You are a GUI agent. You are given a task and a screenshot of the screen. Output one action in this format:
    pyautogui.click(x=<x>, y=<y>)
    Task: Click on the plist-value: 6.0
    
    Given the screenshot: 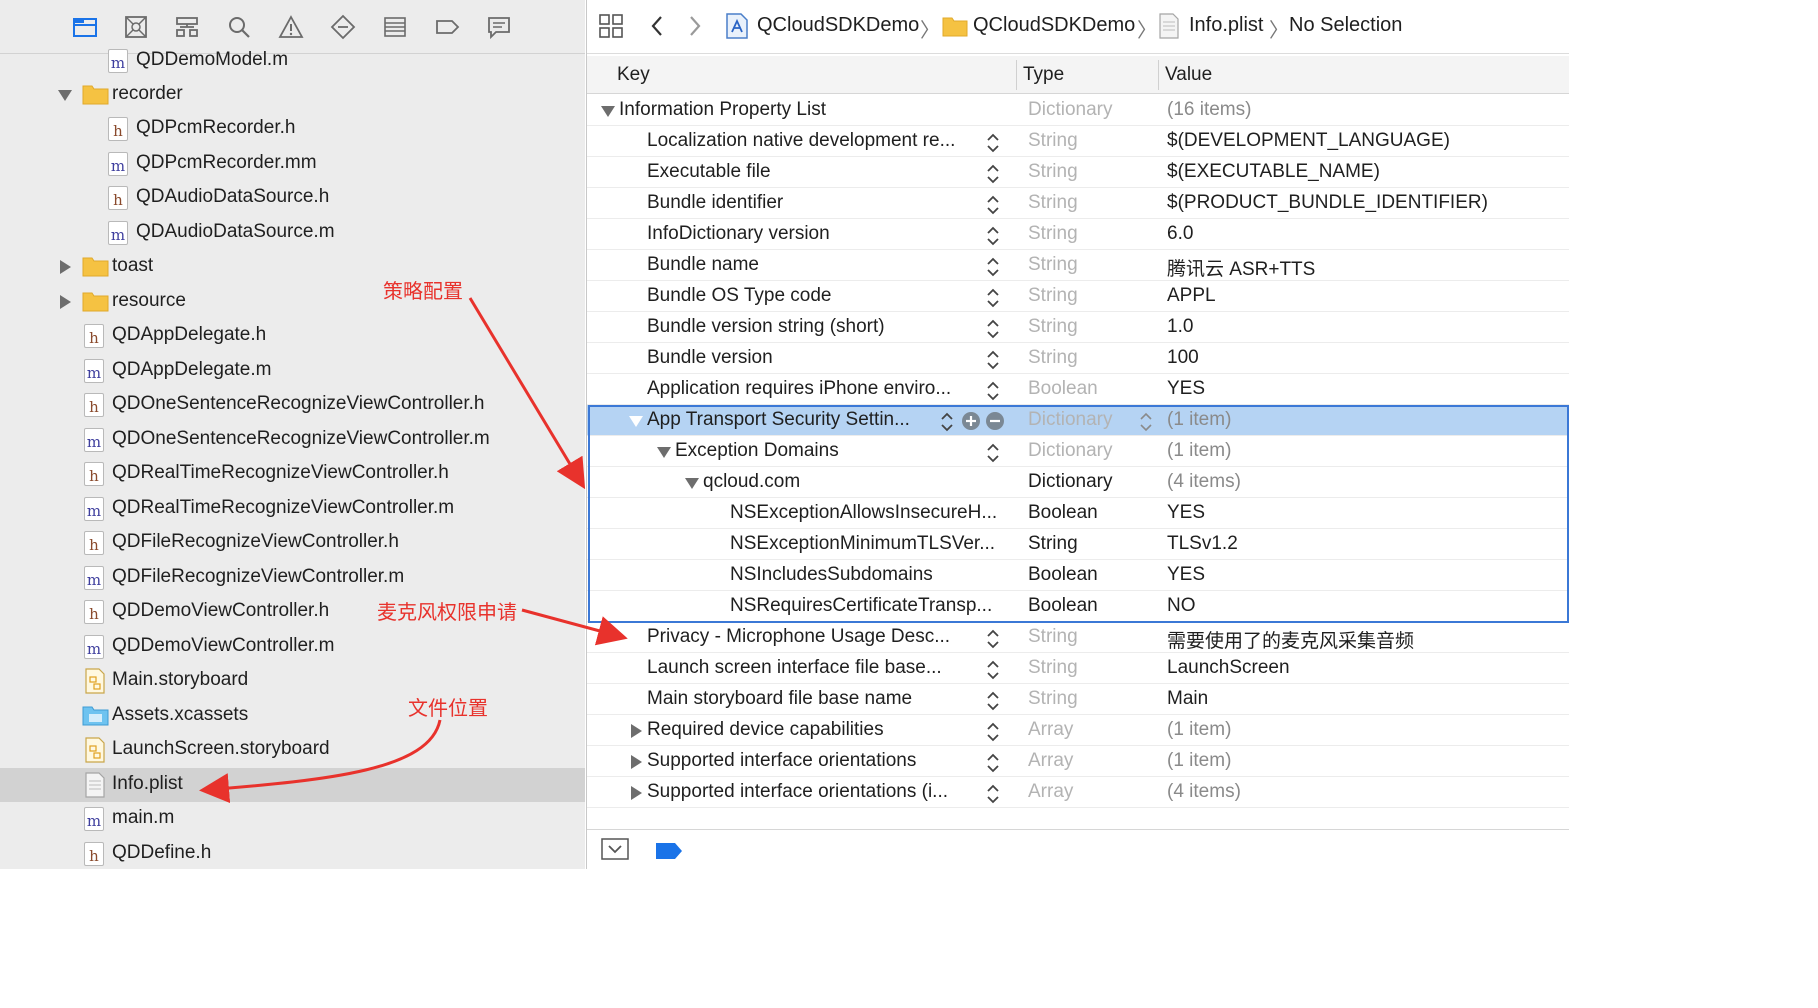 What is the action you would take?
    pyautogui.click(x=1180, y=234)
    